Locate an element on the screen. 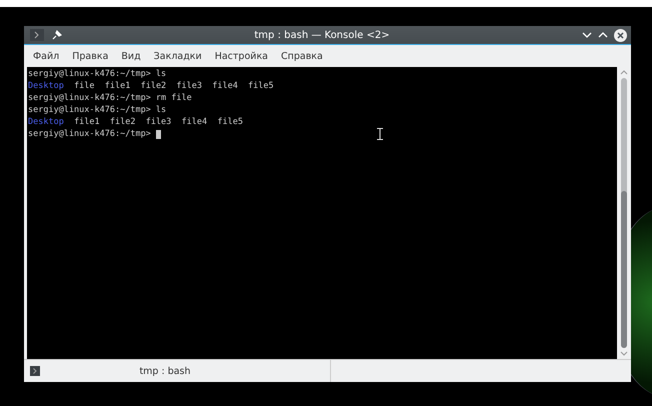 The image size is (652, 406). pin-icon is located at coordinates (57, 35).